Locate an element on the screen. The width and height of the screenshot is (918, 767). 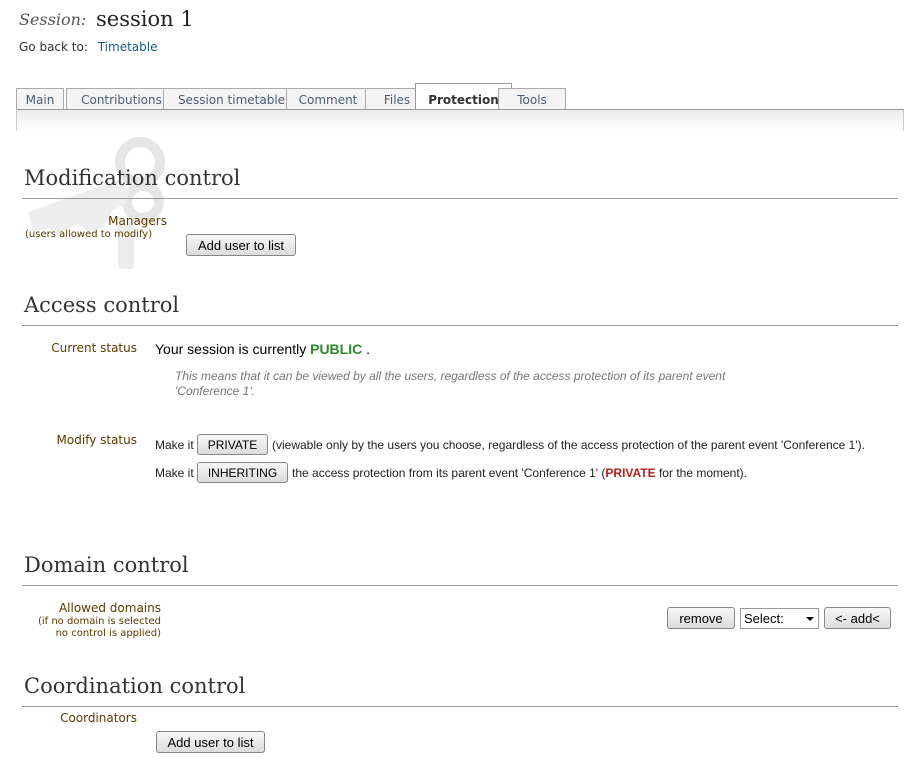
session-name: session 1 is located at coordinates (145, 19).